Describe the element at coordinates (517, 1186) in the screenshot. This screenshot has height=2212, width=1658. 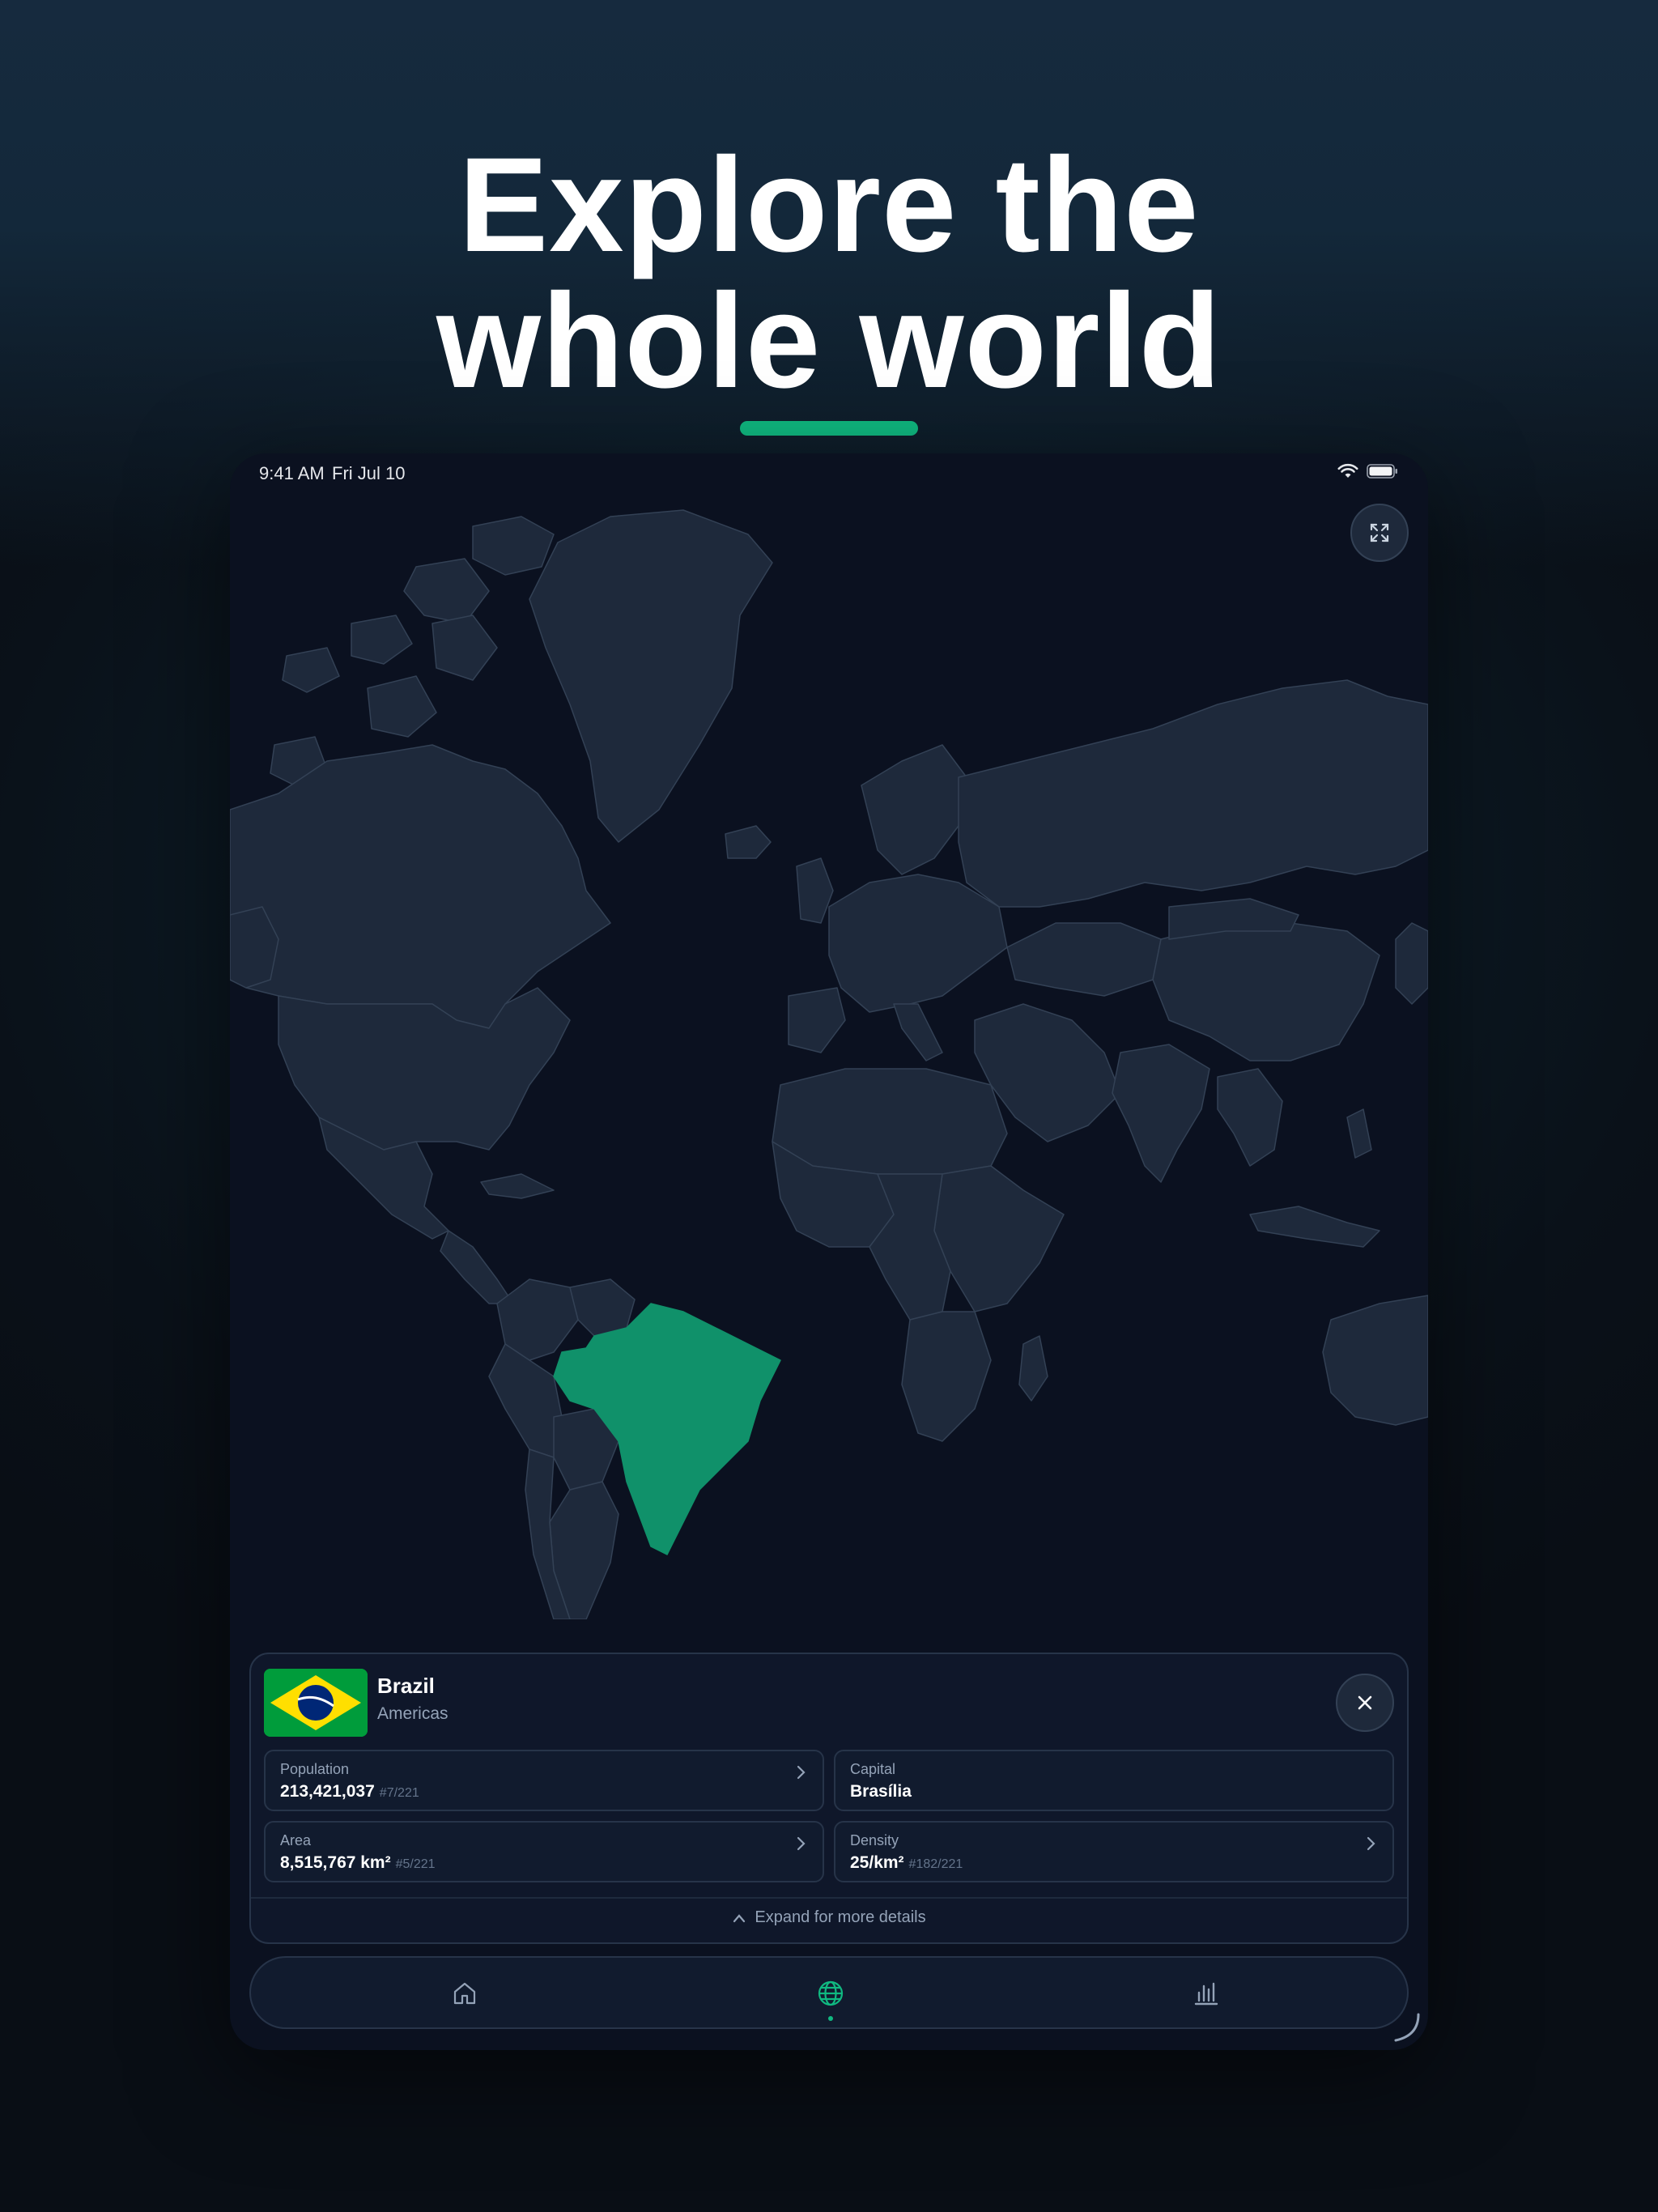
I see `map-country-cuba` at that location.